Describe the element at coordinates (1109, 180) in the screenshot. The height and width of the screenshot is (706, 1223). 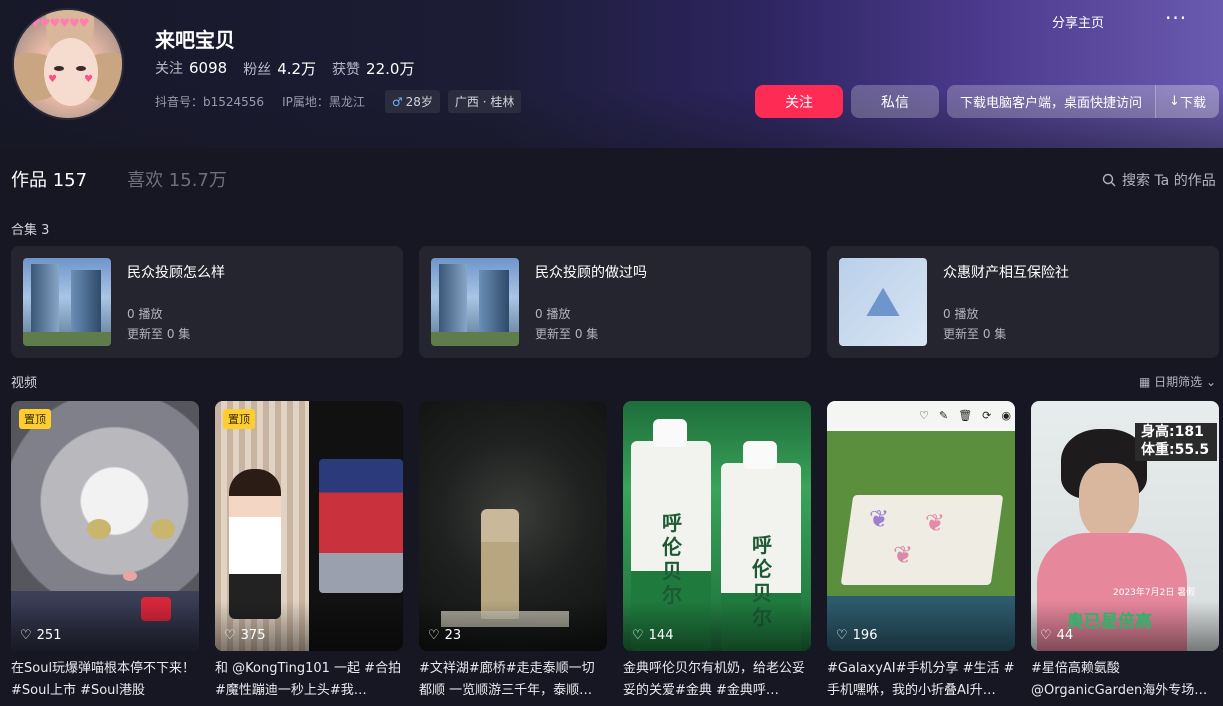
I see `search-icon` at that location.